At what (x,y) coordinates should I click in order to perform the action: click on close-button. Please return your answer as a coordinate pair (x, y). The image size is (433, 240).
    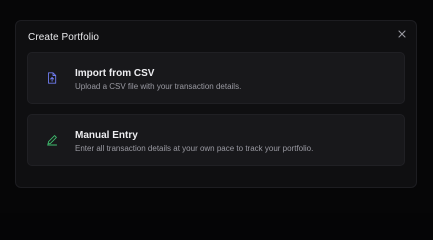
    Looking at the image, I should click on (402, 34).